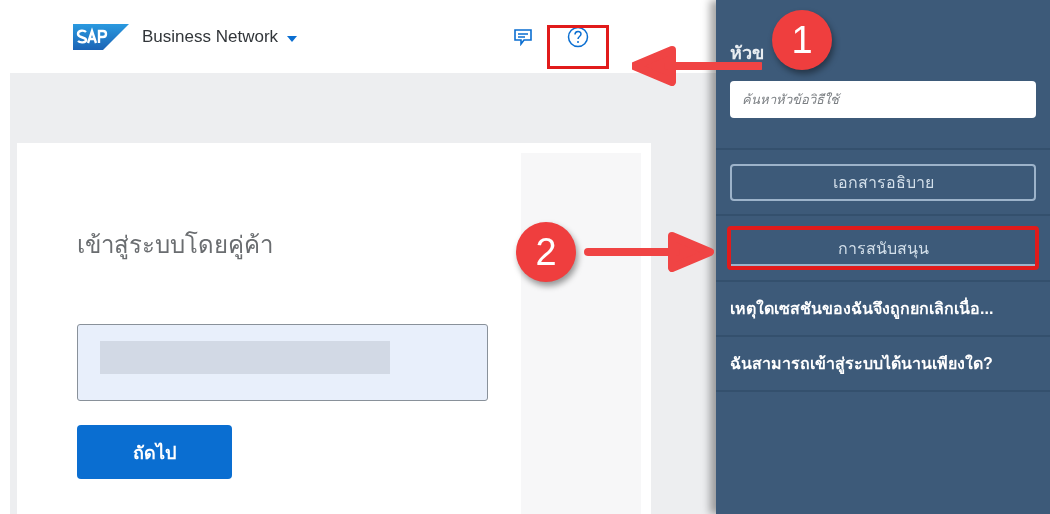 Image resolution: width=1050 pixels, height=514 pixels. What do you see at coordinates (154, 452) in the screenshot?
I see `next-button: ถัดไป` at bounding box center [154, 452].